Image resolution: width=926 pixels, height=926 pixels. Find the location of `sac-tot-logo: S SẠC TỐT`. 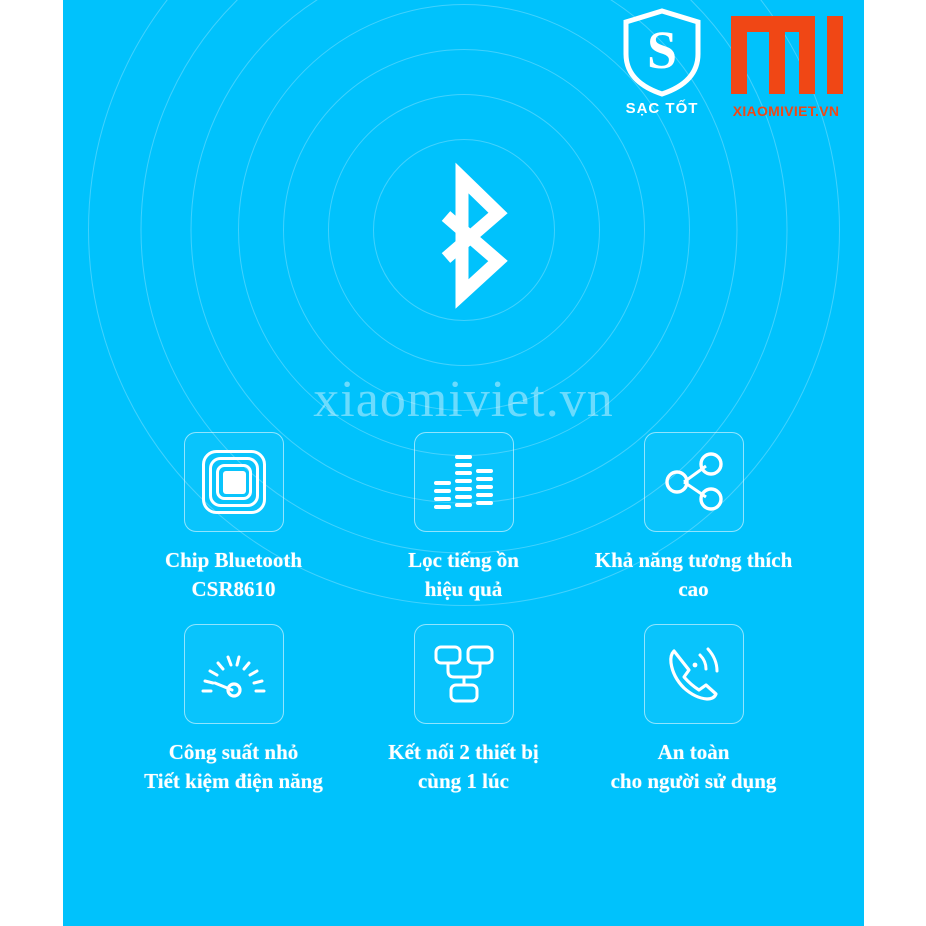

sac-tot-logo: S SẠC TỐT is located at coordinates (662, 61).